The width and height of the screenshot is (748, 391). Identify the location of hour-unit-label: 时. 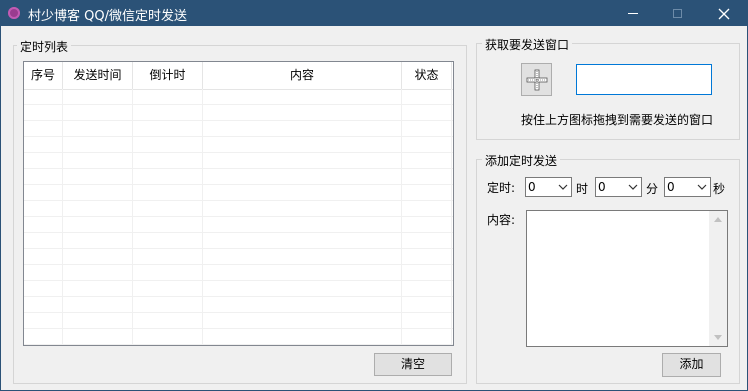
(582, 189).